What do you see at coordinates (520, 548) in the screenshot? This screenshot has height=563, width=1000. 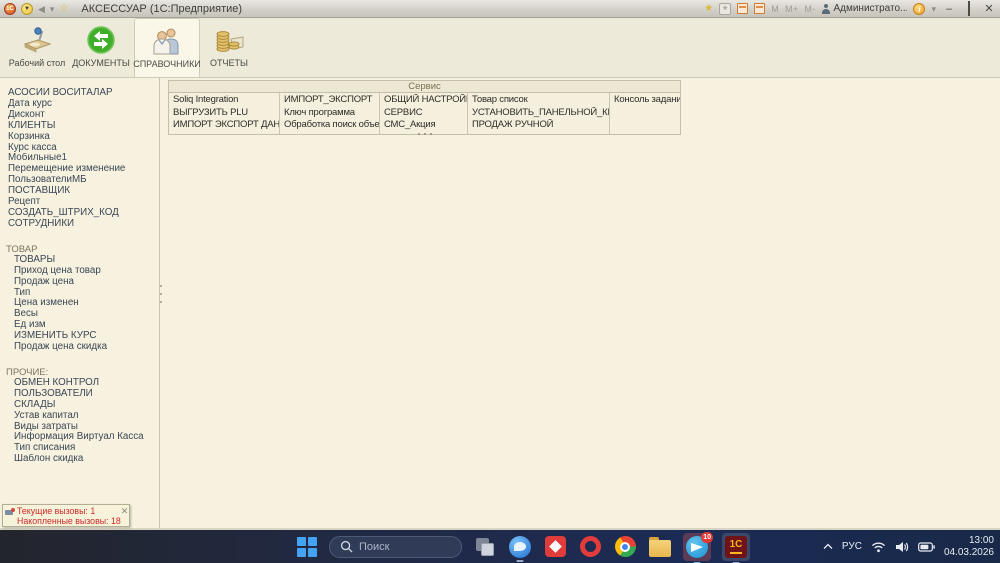 I see `edge-browser-icon` at bounding box center [520, 548].